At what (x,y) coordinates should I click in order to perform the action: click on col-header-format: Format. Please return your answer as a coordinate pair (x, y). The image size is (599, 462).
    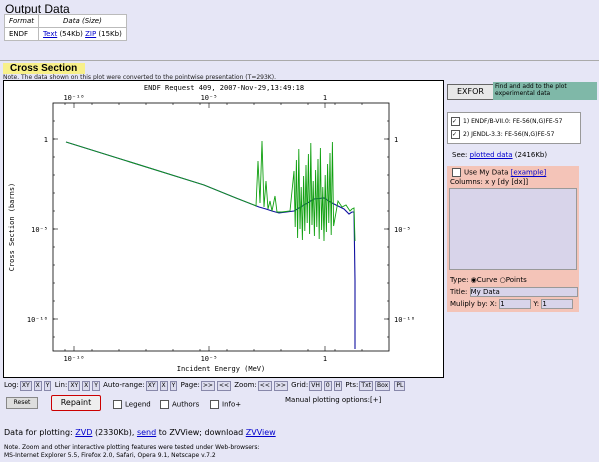
    Looking at the image, I should click on (21, 21).